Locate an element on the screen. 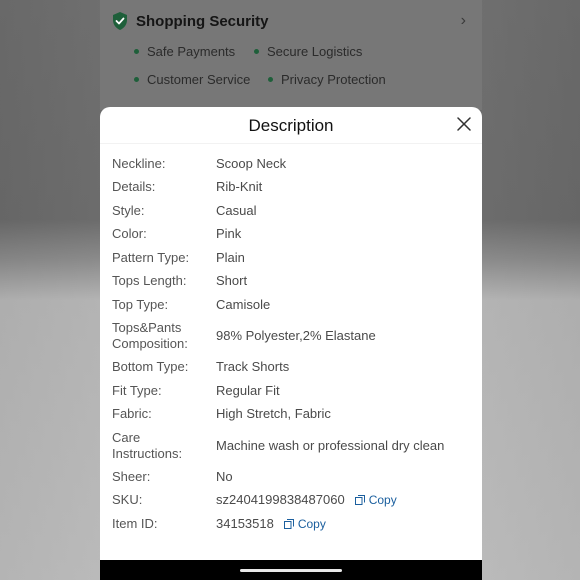 This screenshot has width=580, height=580. description-row: Color: Pink is located at coordinates (292, 235).